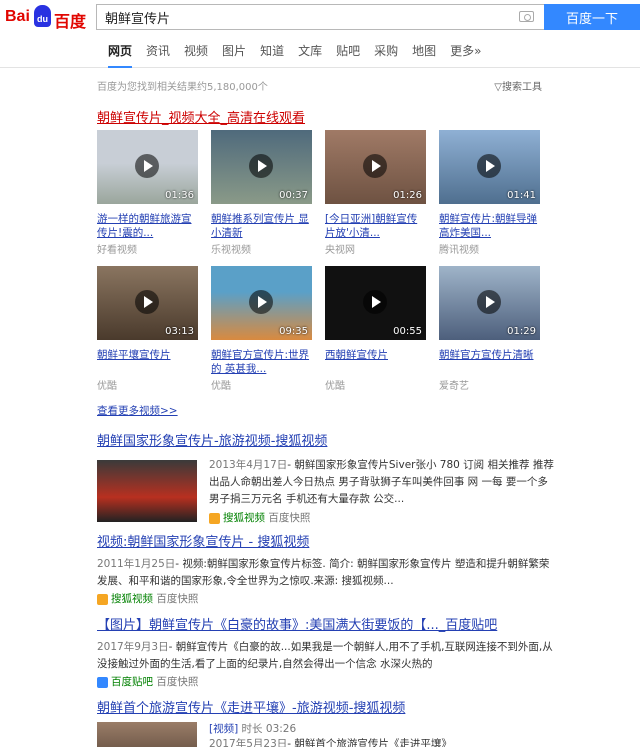 The width and height of the screenshot is (640, 747). I want to click on video-label: [视频], so click(224, 729).